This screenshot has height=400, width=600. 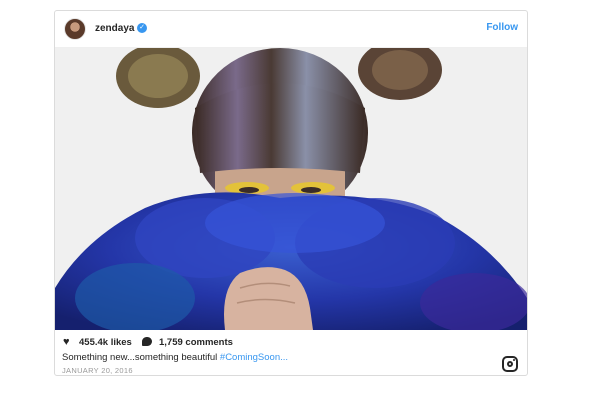 What do you see at coordinates (502, 27) in the screenshot?
I see `follow-button: Follow` at bounding box center [502, 27].